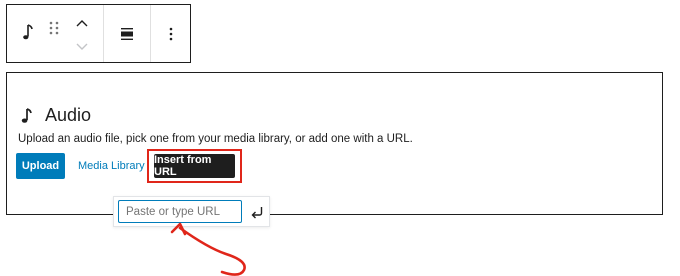  I want to click on align-group, so click(127, 33).